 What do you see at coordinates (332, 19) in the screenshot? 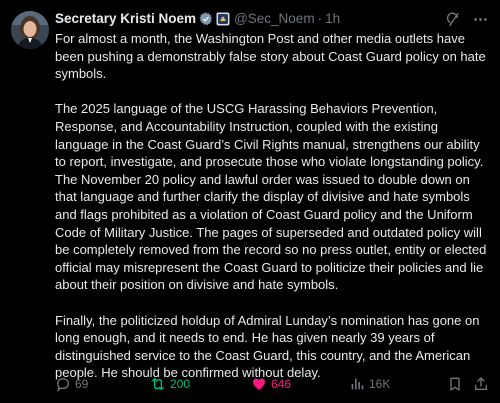
I see `timestamp: 1h` at bounding box center [332, 19].